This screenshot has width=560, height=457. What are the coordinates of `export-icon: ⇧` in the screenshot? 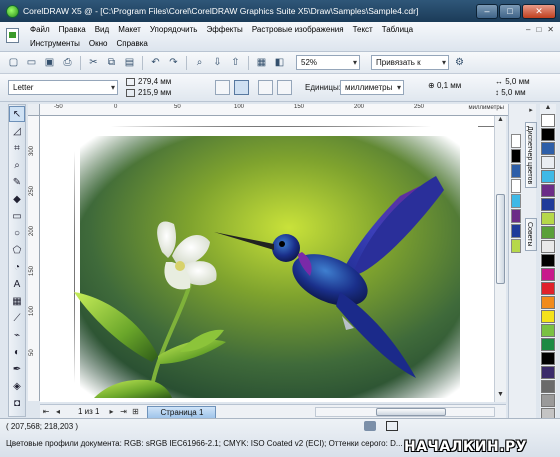 It's located at (235, 62).